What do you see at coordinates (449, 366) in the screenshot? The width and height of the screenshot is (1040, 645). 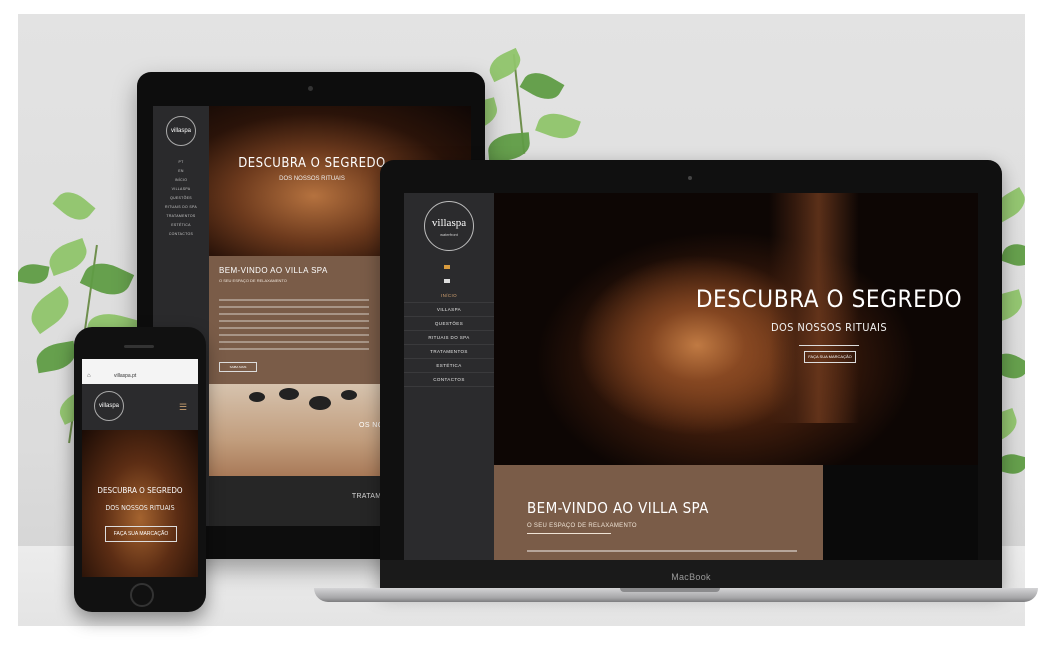 I see `menu-item-estetica: ESTÉTICA` at bounding box center [449, 366].